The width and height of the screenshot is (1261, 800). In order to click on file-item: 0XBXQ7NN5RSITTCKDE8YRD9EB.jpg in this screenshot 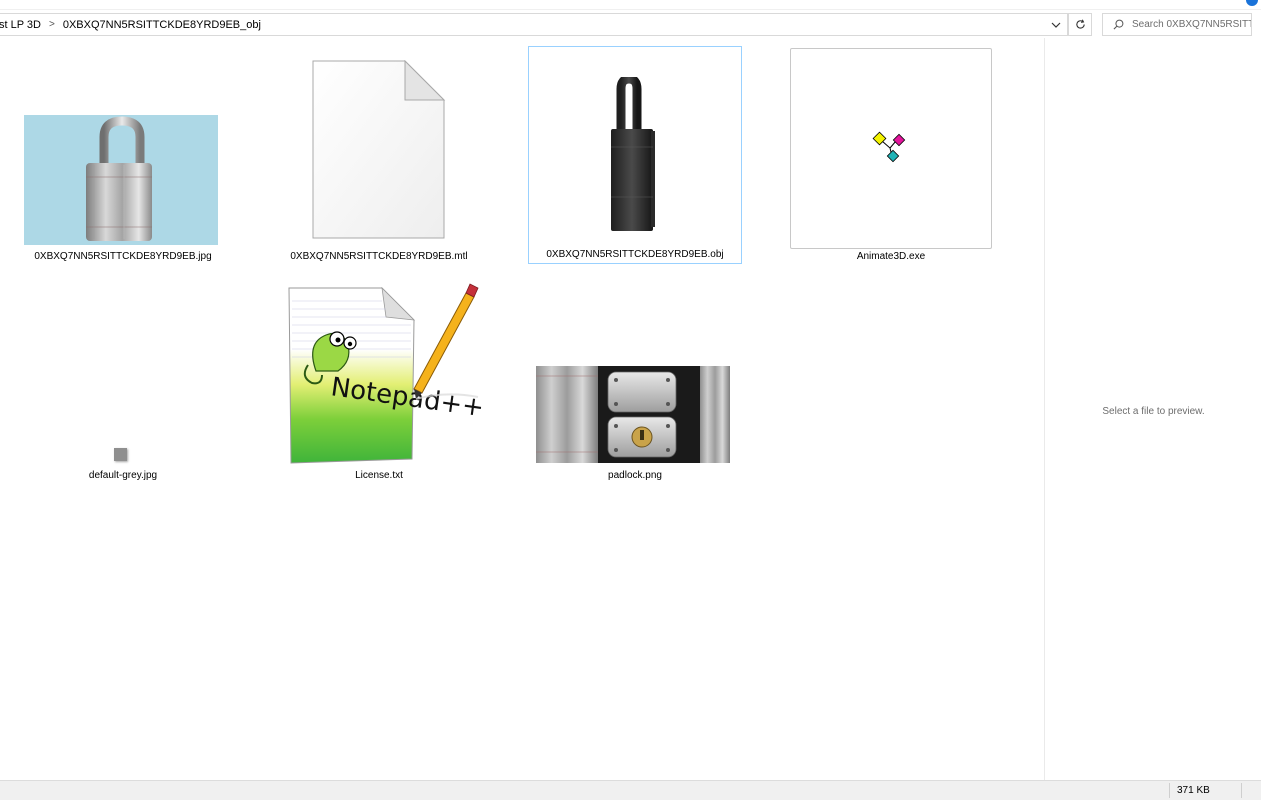, I will do `click(123, 156)`.